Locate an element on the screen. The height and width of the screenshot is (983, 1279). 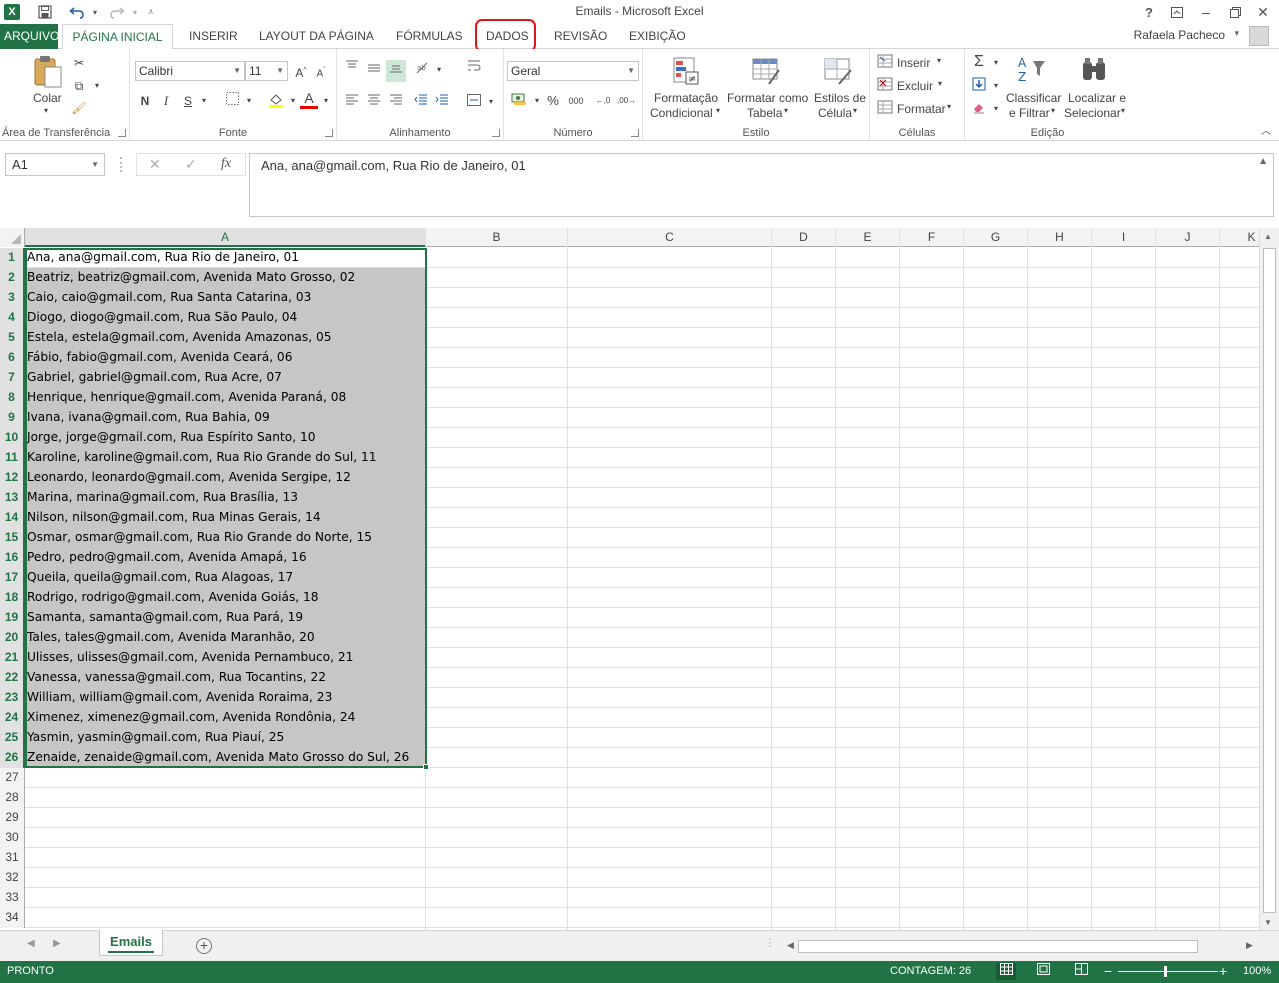
column-header-c: C is located at coordinates (670, 237).